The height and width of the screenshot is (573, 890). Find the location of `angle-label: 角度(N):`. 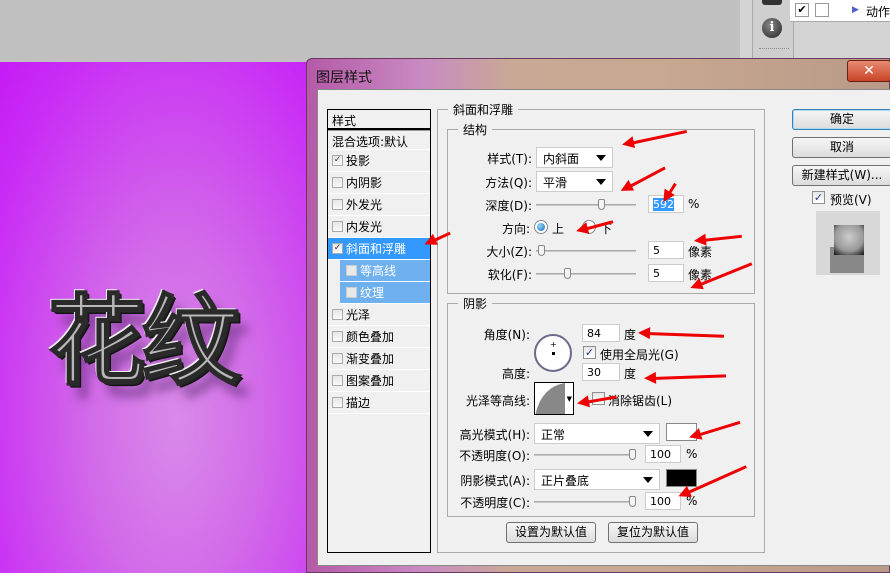

angle-label: 角度(N): is located at coordinates (506, 335).